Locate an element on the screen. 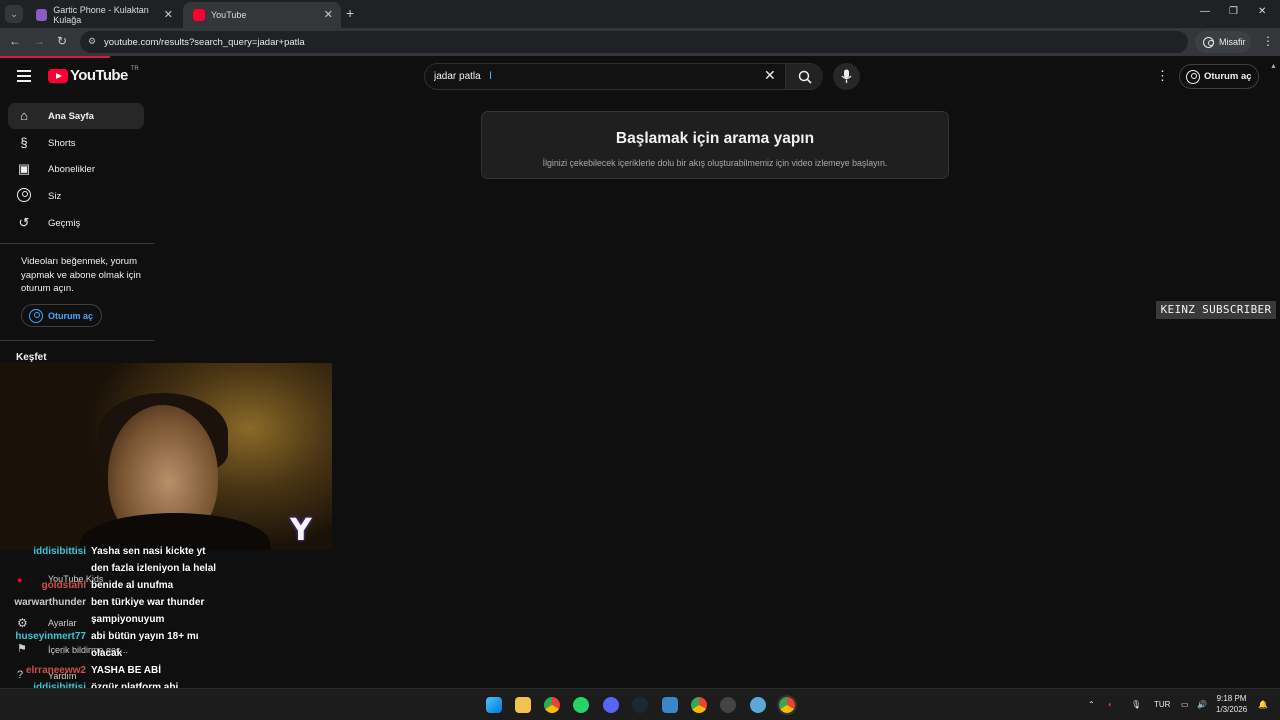 The image size is (1280, 720). chat-message: iddisibittisi Yasha sen nasi kickte yt is located at coordinates (170, 554).